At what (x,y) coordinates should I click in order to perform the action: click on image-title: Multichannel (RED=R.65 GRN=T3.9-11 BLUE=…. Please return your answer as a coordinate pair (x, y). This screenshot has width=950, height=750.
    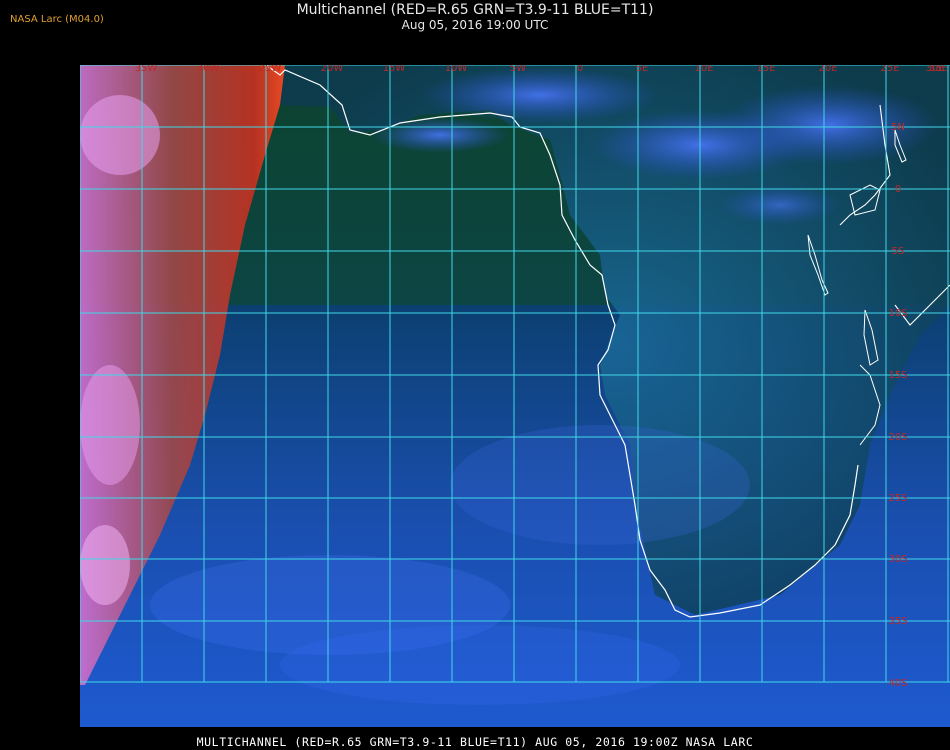
    Looking at the image, I should click on (475, 10).